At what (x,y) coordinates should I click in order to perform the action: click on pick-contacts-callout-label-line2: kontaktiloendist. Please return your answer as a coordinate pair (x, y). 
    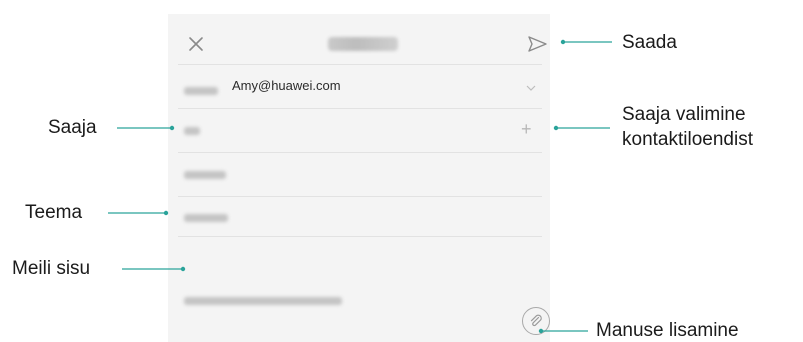
    Looking at the image, I should click on (687, 139).